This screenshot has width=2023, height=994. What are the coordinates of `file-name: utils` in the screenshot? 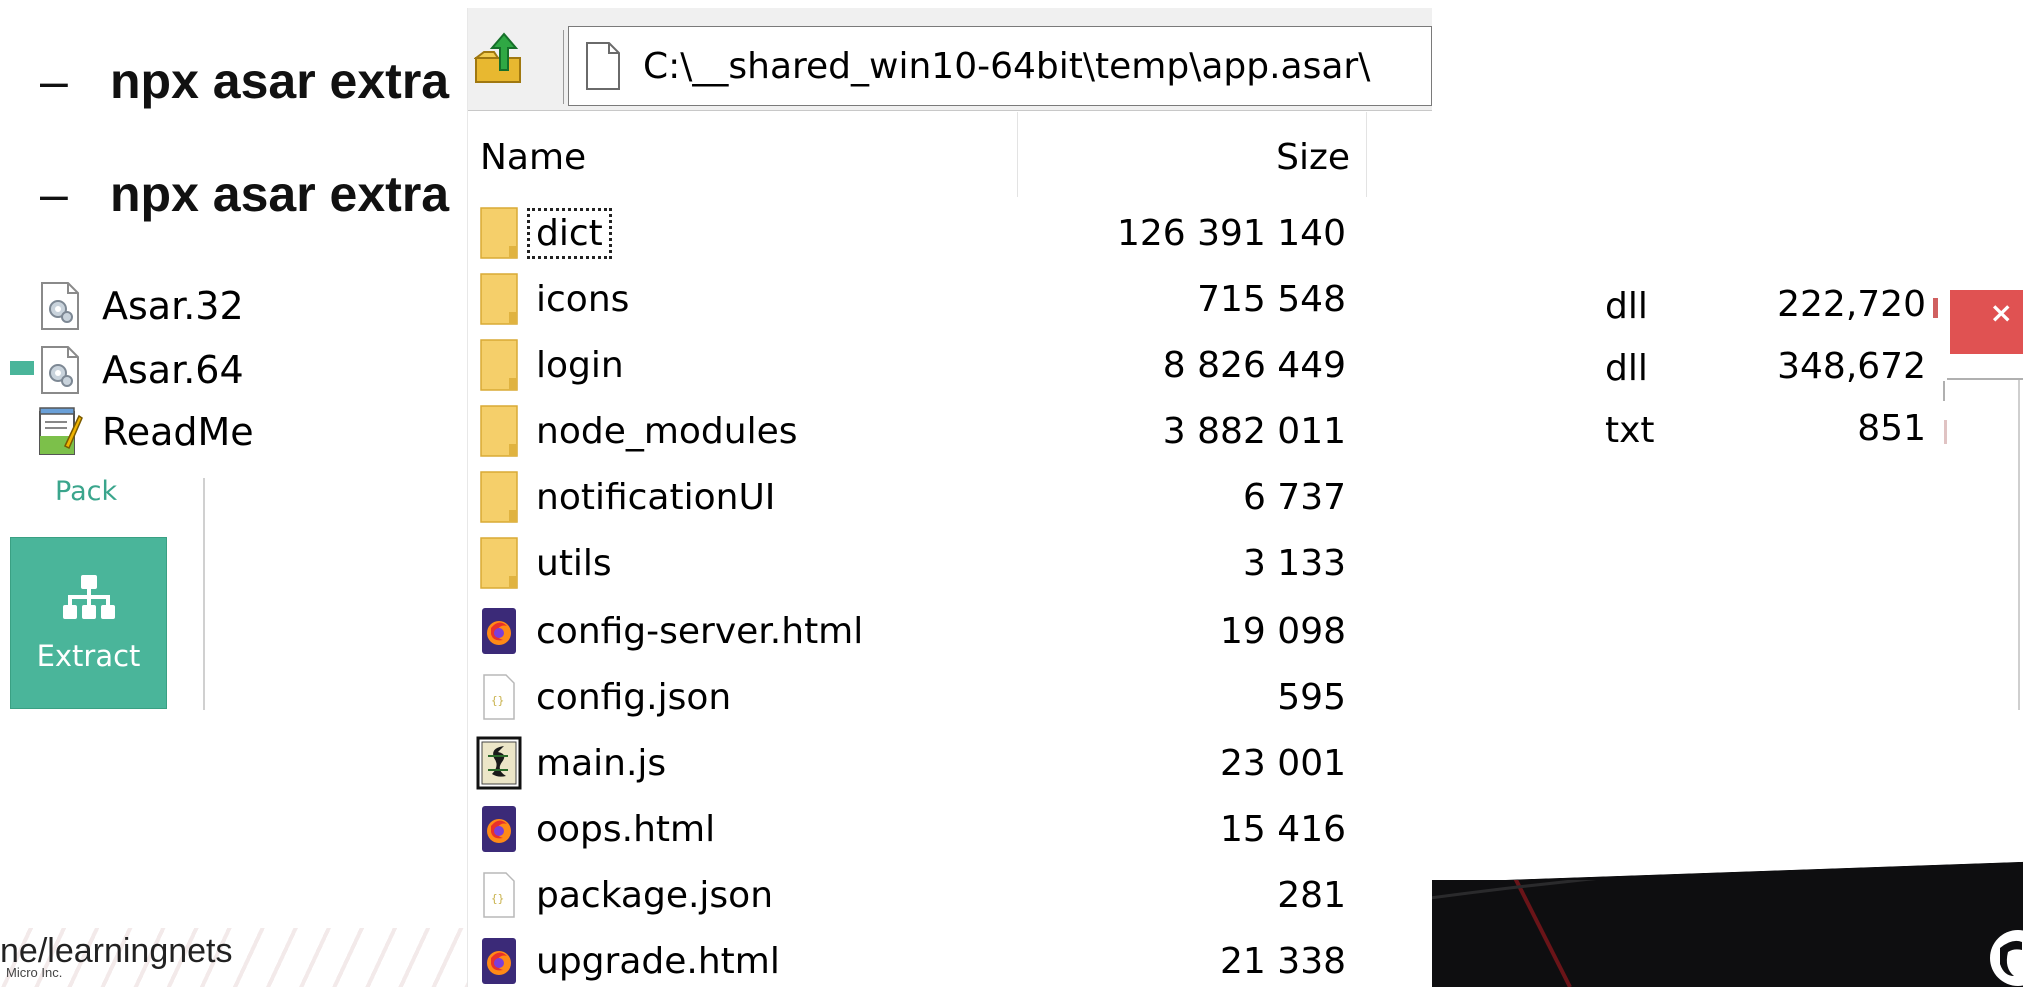 It's located at (574, 563).